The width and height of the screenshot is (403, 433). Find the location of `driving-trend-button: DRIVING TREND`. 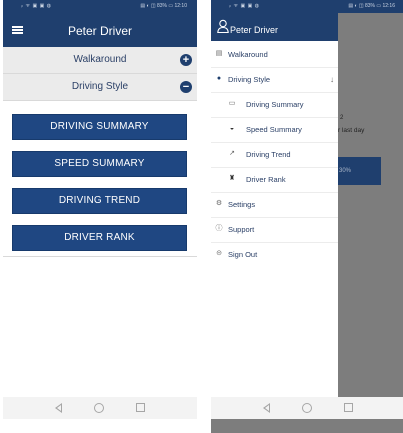

driving-trend-button: DRIVING TREND is located at coordinates (99, 201).